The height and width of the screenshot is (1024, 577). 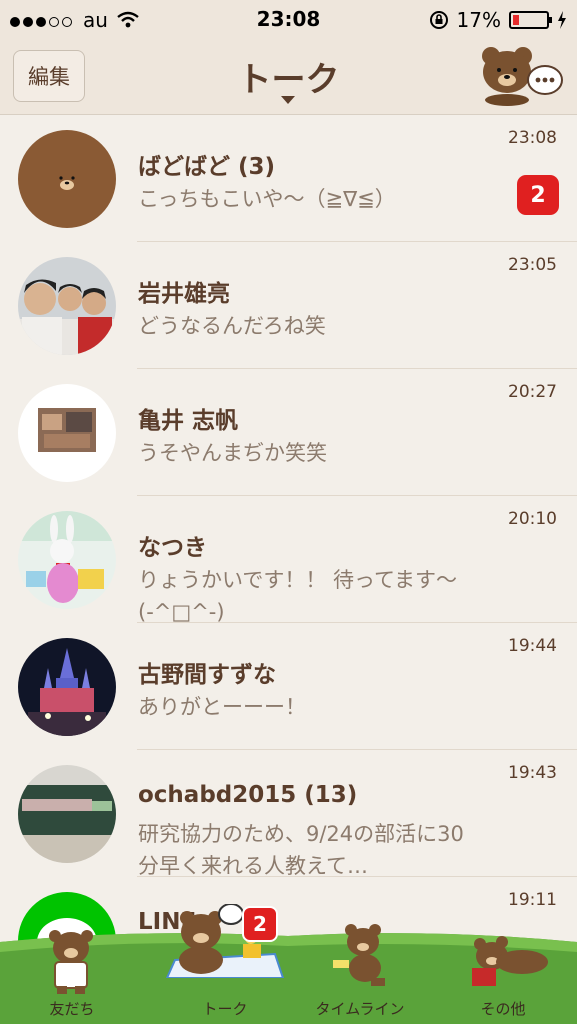 What do you see at coordinates (478, 20) in the screenshot?
I see `battery-percent: 17%` at bounding box center [478, 20].